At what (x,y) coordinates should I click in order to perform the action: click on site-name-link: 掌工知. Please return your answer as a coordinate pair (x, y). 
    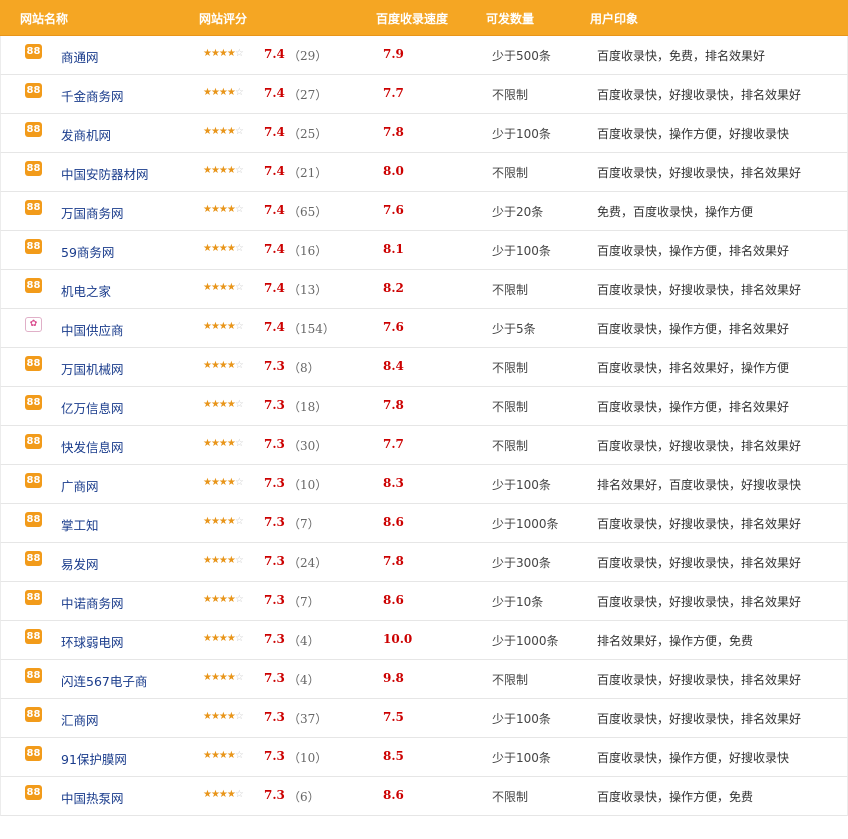
    Looking at the image, I should click on (80, 524).